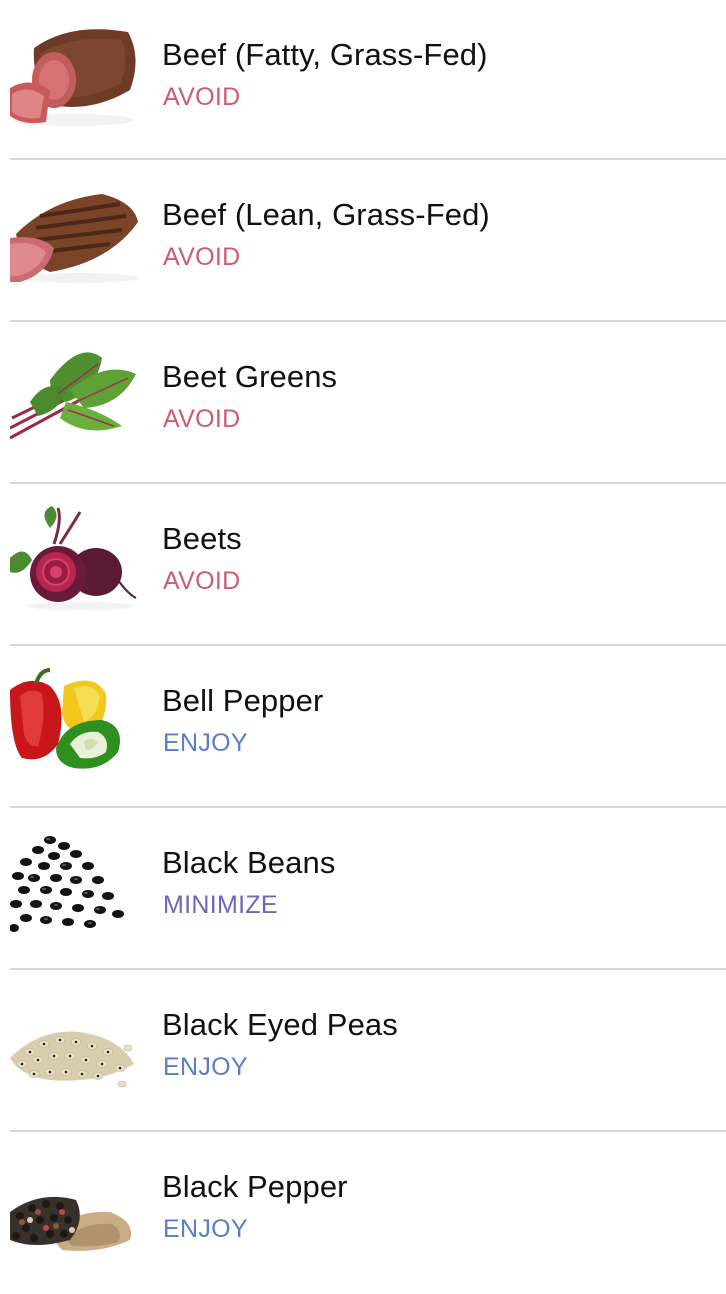 The width and height of the screenshot is (726, 1294). What do you see at coordinates (363, 727) in the screenshot?
I see `list-item-bell-pepper: Bell Pepper ENJOY` at bounding box center [363, 727].